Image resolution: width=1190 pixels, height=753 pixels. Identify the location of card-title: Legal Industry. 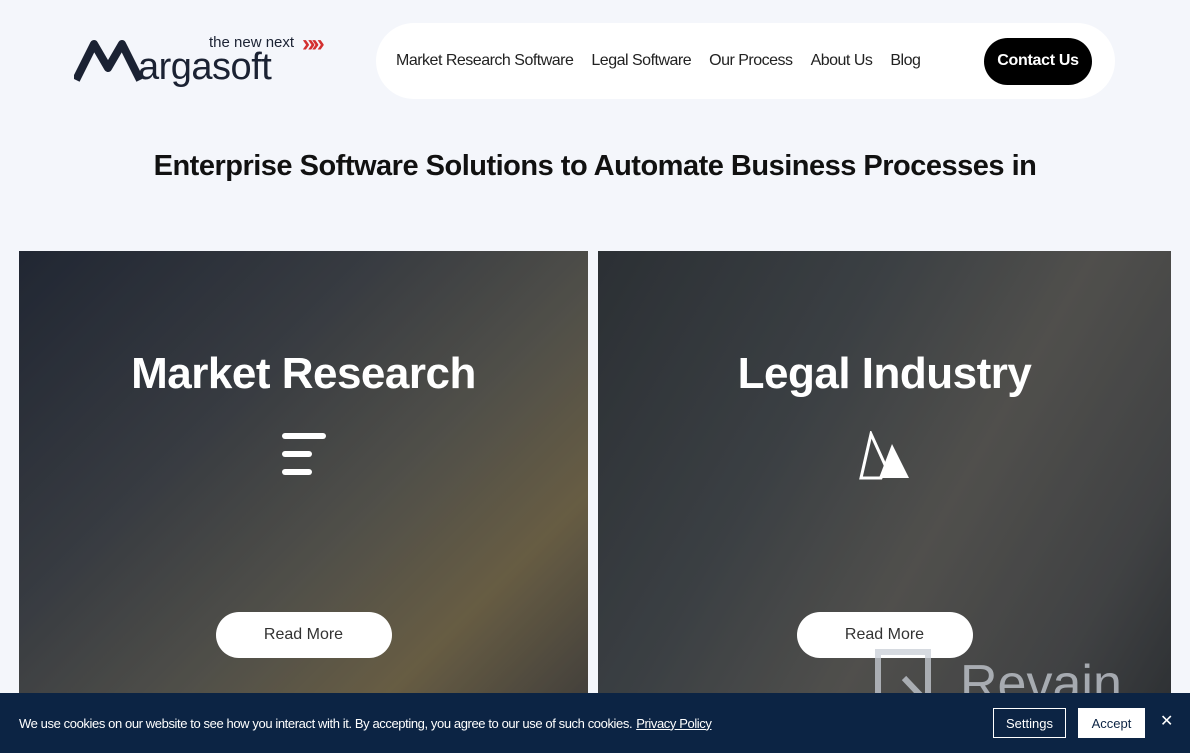
(884, 373).